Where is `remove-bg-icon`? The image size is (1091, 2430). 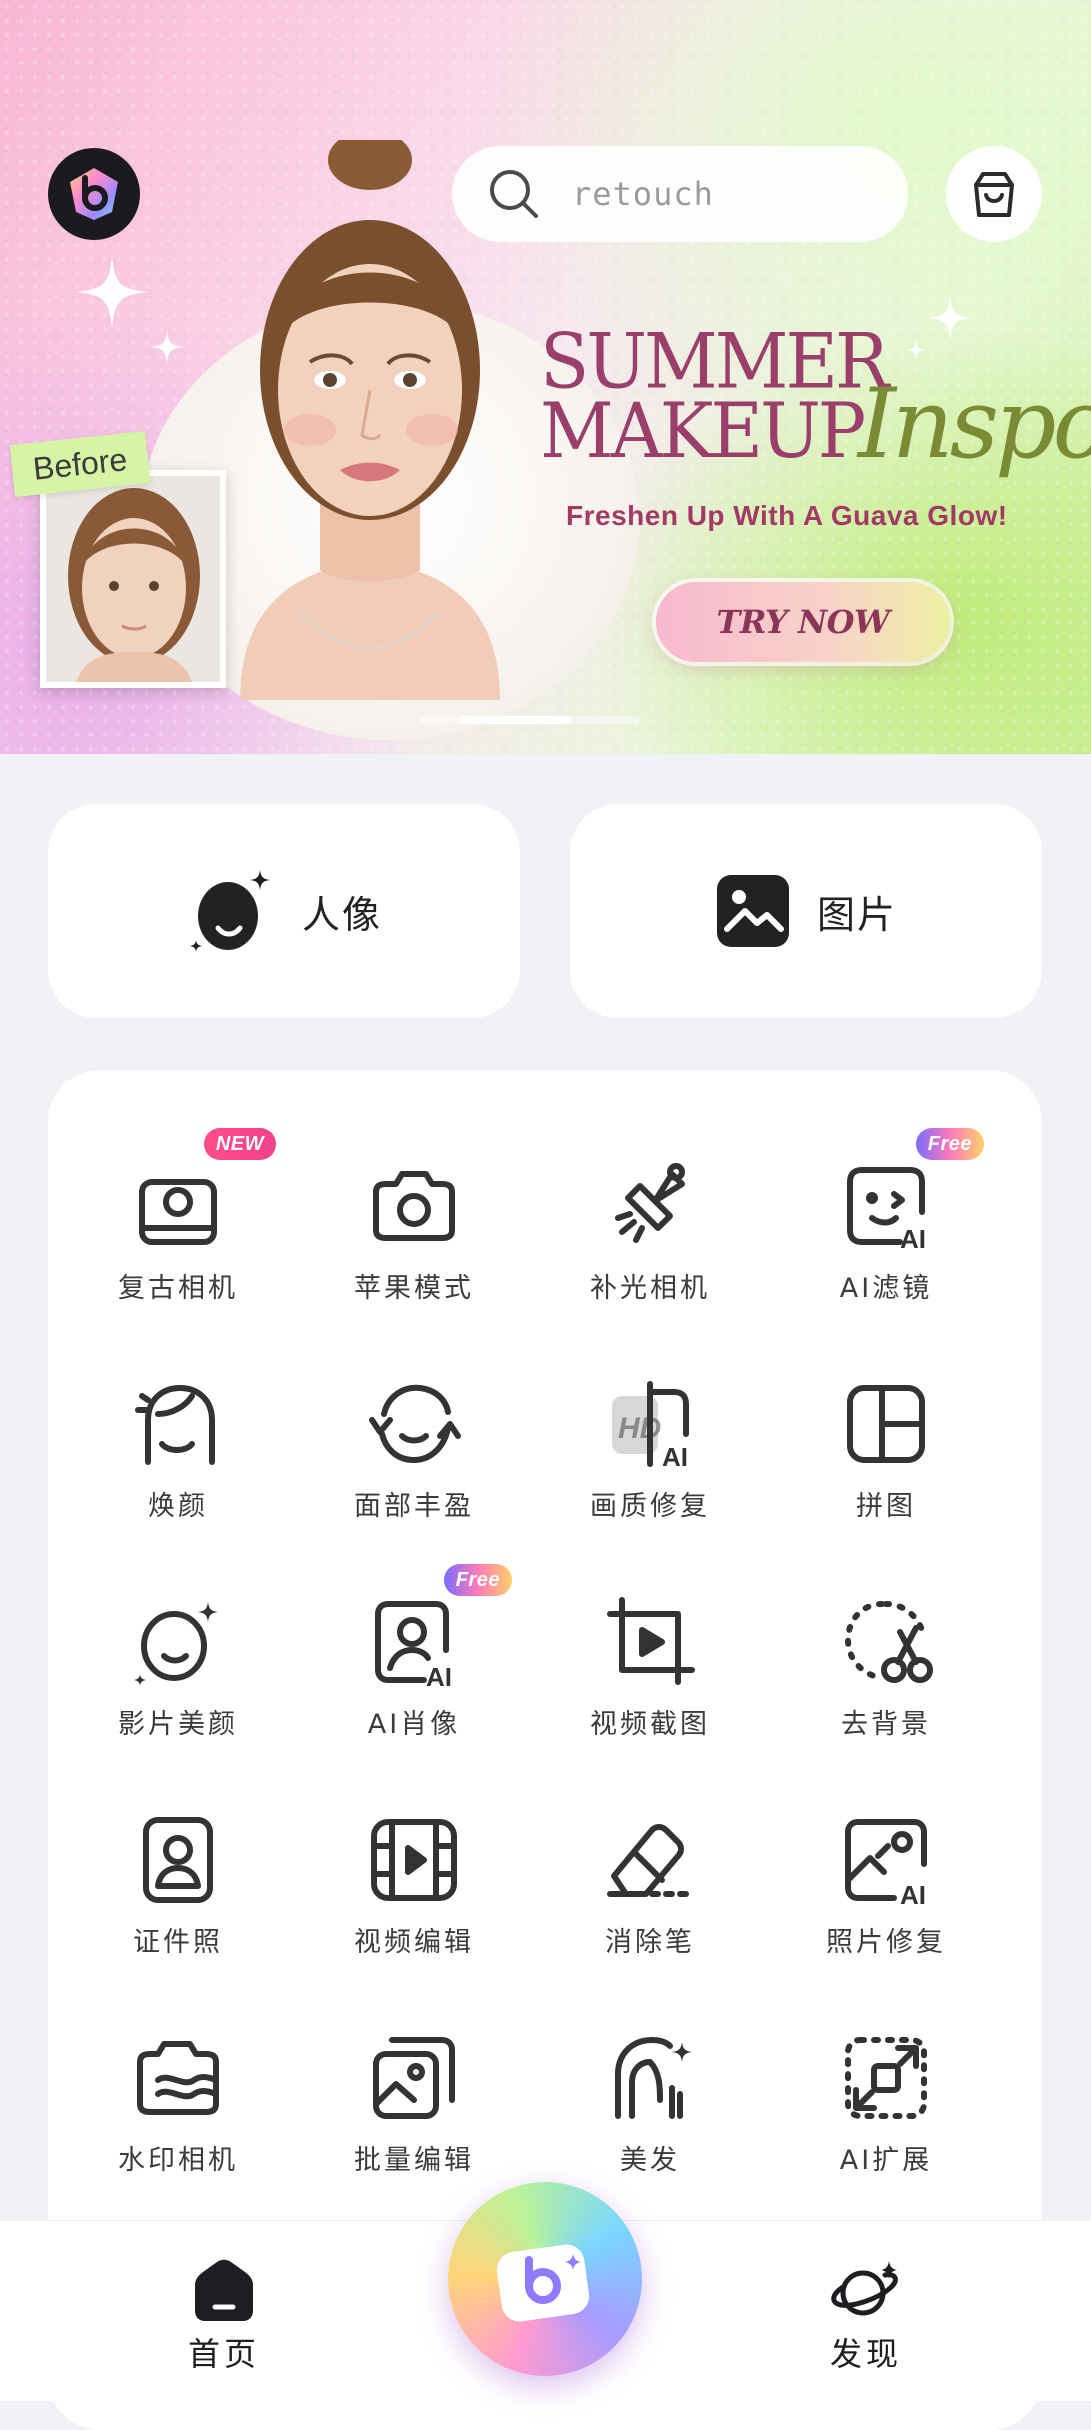
remove-bg-icon is located at coordinates (888, 1642).